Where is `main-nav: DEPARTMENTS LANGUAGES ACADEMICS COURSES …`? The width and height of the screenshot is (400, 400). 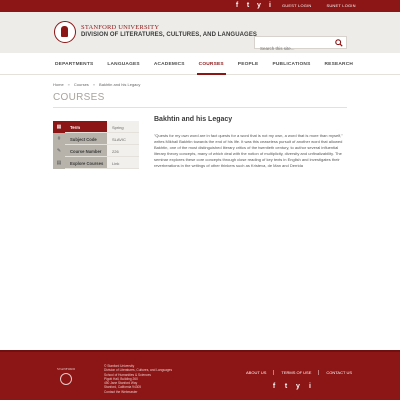 main-nav: DEPARTMENTS LANGUAGES ACADEMICS COURSES … is located at coordinates (200, 64).